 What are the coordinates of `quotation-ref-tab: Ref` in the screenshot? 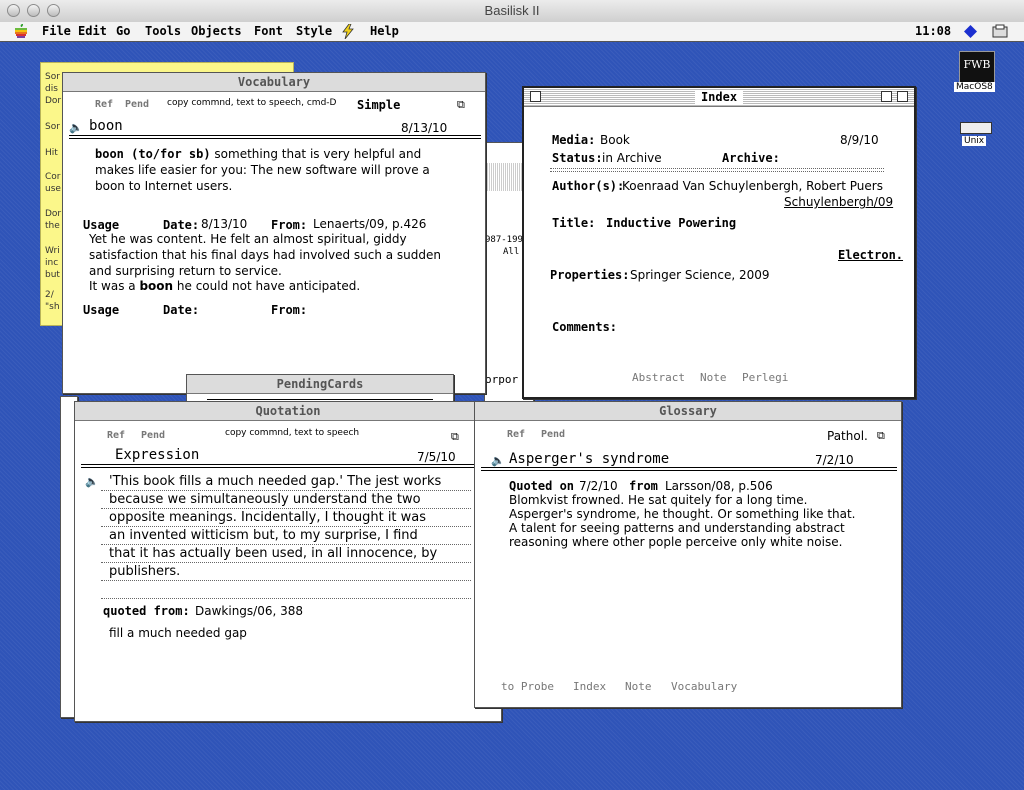 It's located at (116, 435).